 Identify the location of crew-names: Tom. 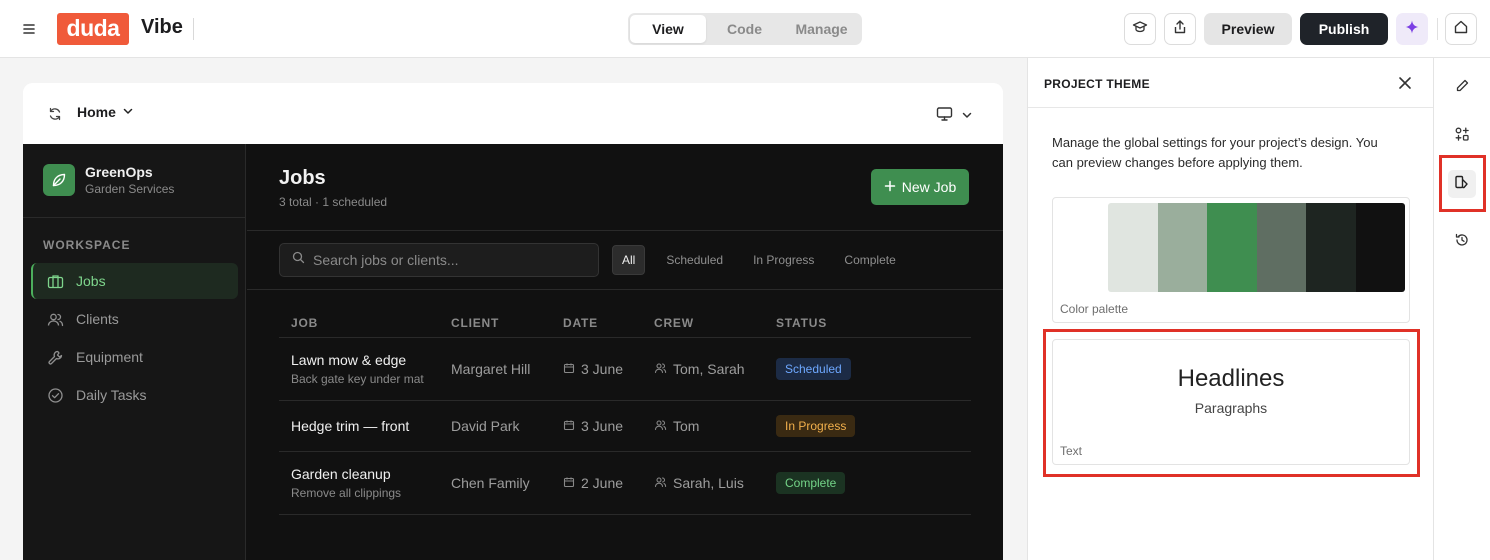
(686, 426).